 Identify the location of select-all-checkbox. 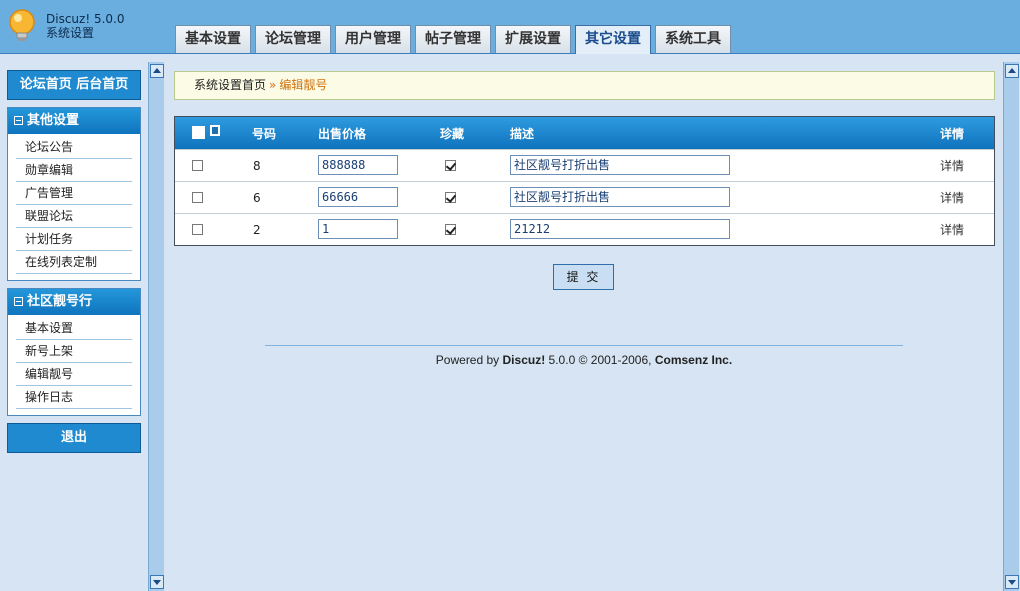
(198, 132).